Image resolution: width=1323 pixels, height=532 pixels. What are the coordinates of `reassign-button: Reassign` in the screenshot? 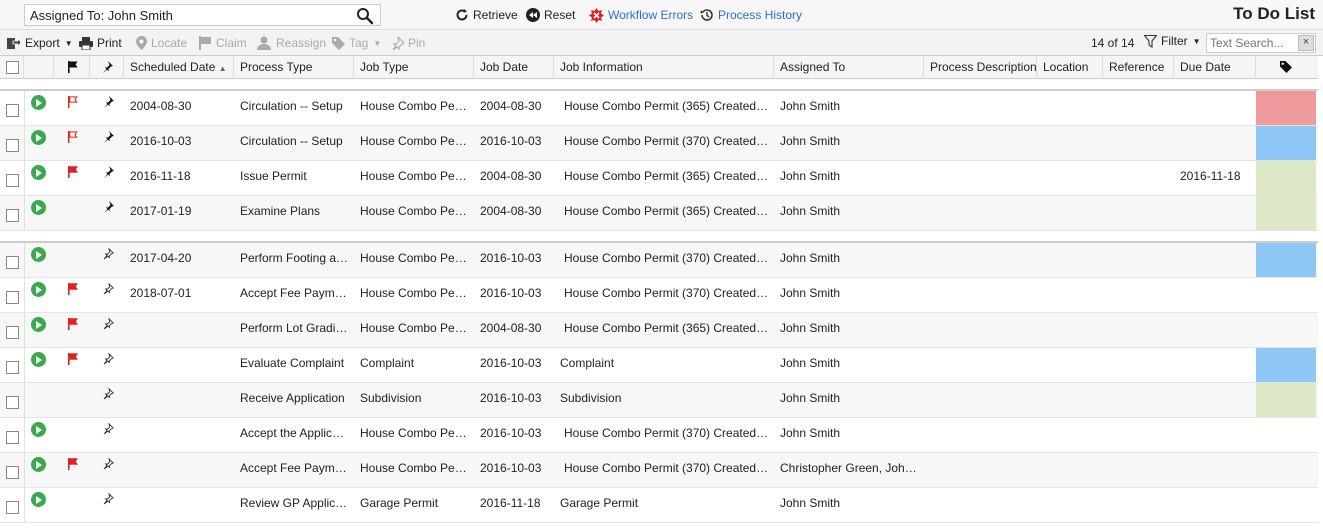 It's located at (291, 43).